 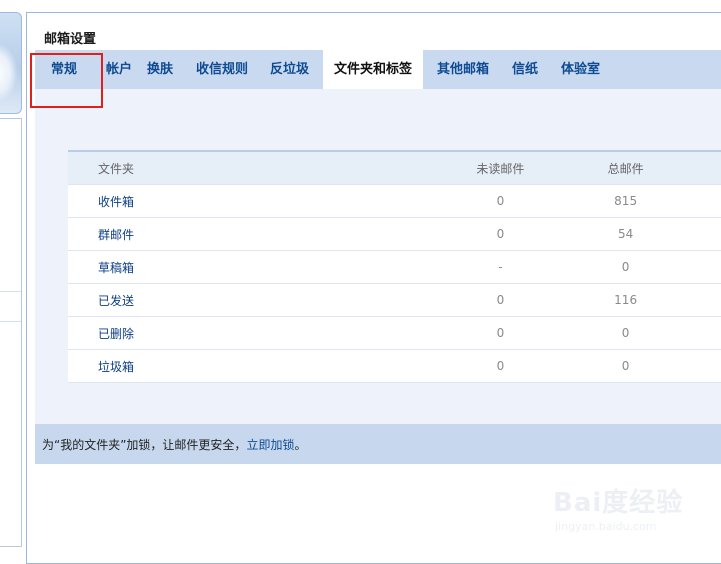 What do you see at coordinates (116, 268) in the screenshot?
I see `folder-link-drafts: 草稿箱` at bounding box center [116, 268].